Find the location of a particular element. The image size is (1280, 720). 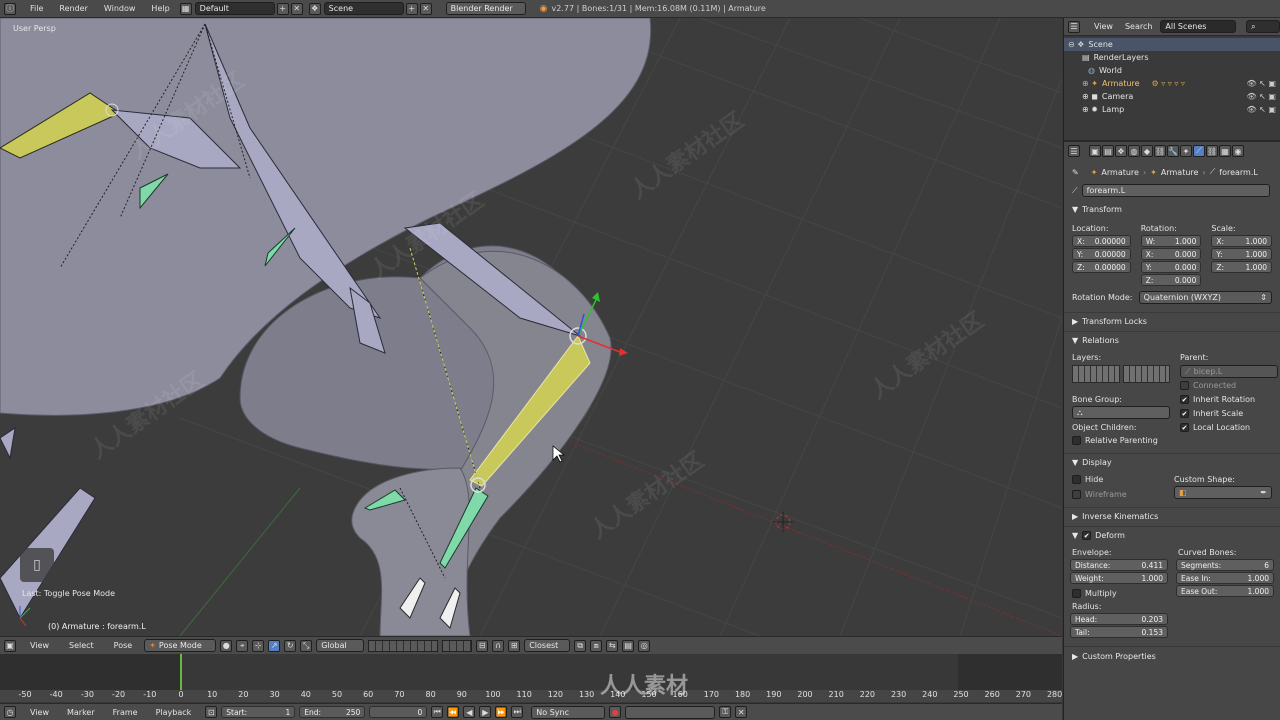

jump-end-icon: ⏭ is located at coordinates (517, 712).